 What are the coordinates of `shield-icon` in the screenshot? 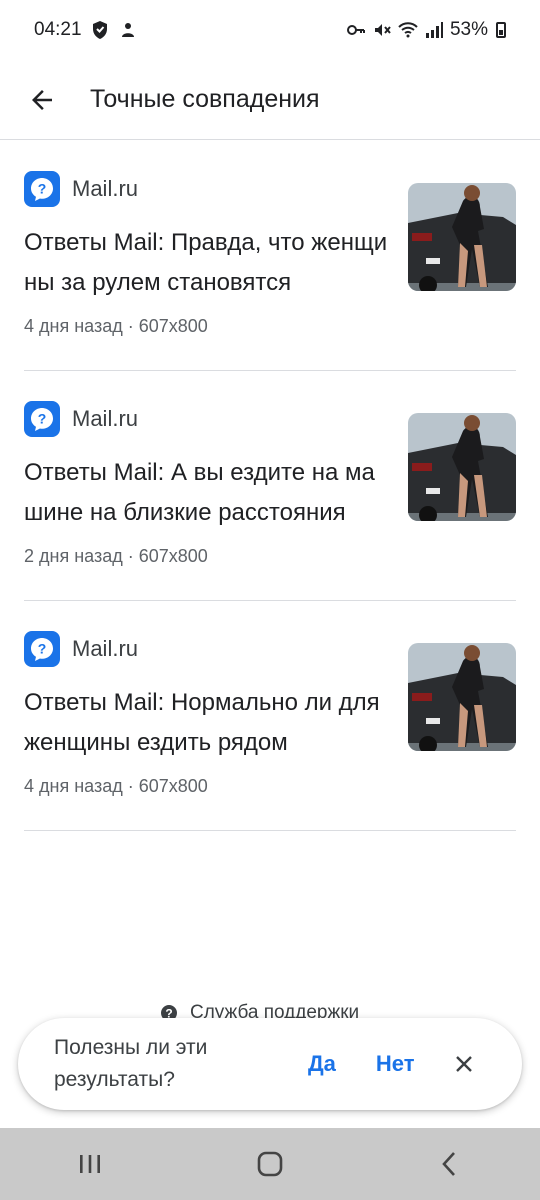 It's located at (99, 30).